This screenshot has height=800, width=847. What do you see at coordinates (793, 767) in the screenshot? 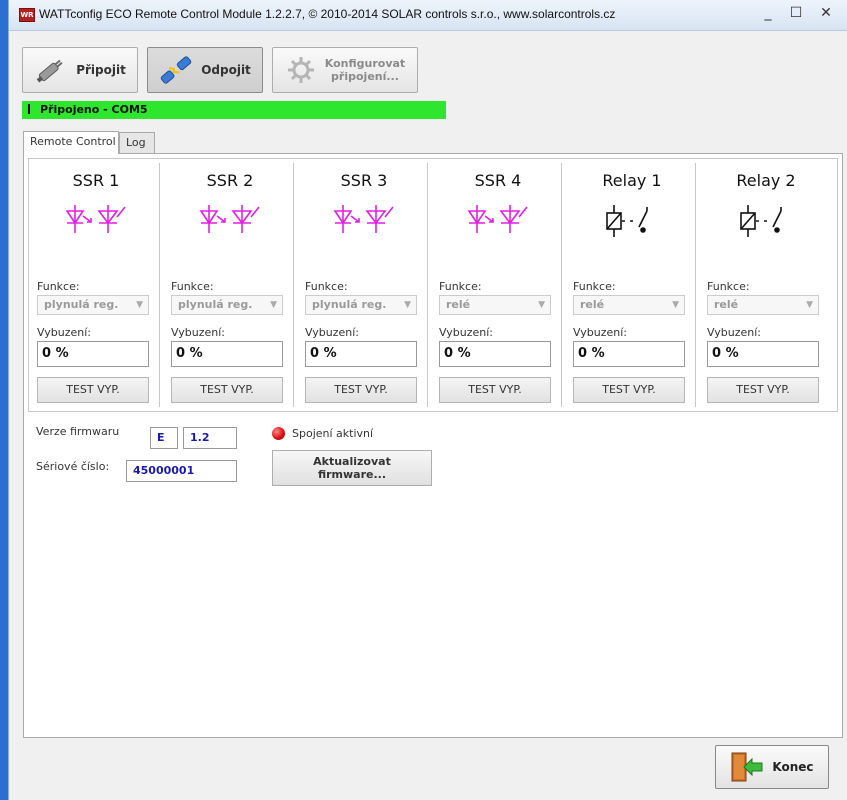
I see `exit-label: Konec` at bounding box center [793, 767].